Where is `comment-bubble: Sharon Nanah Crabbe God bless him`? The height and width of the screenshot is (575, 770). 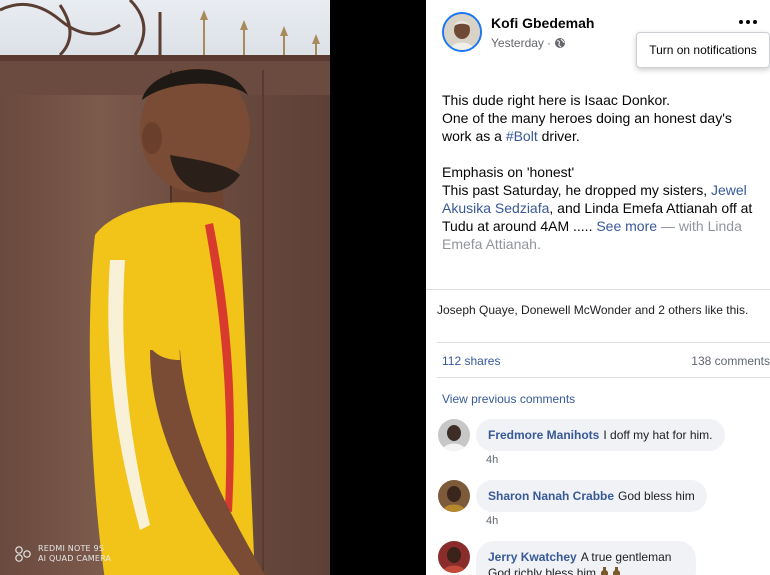 comment-bubble: Sharon Nanah Crabbe God bless him is located at coordinates (591, 496).